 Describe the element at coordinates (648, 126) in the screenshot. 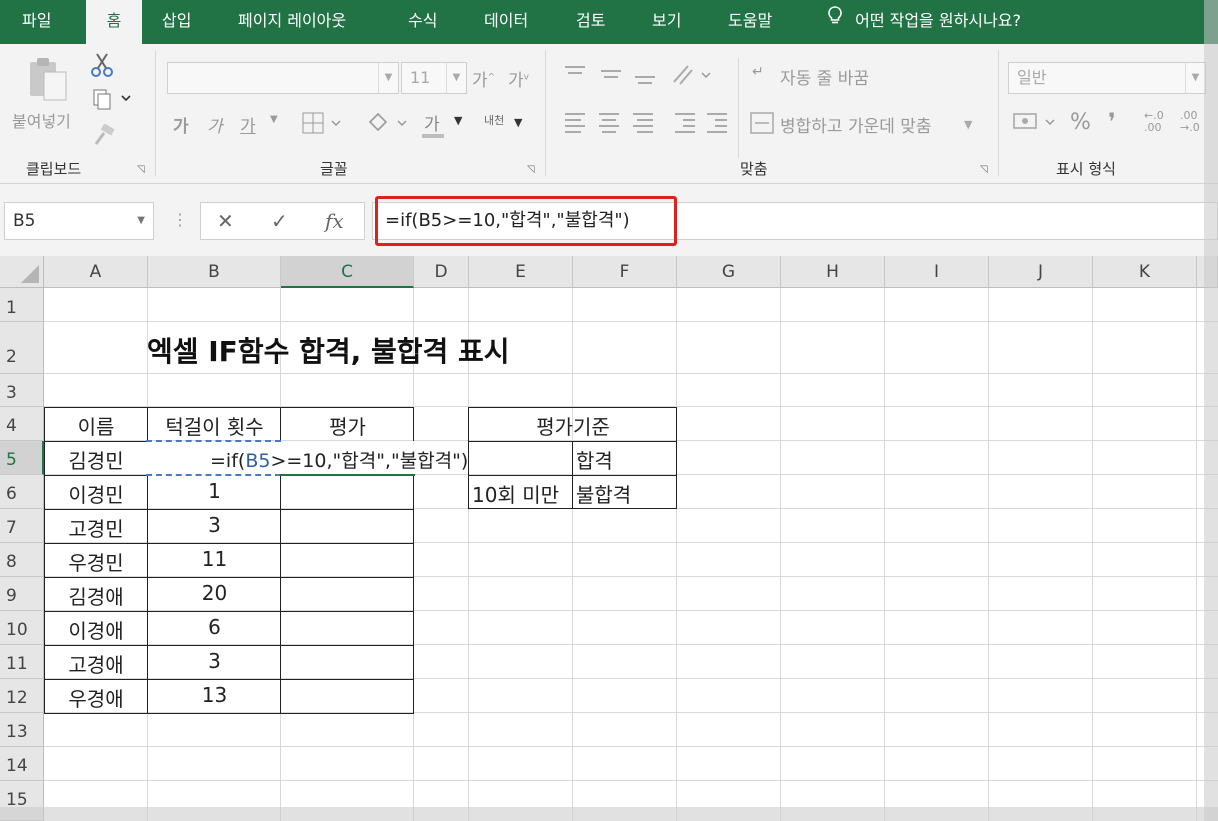

I see `align-left-button` at that location.